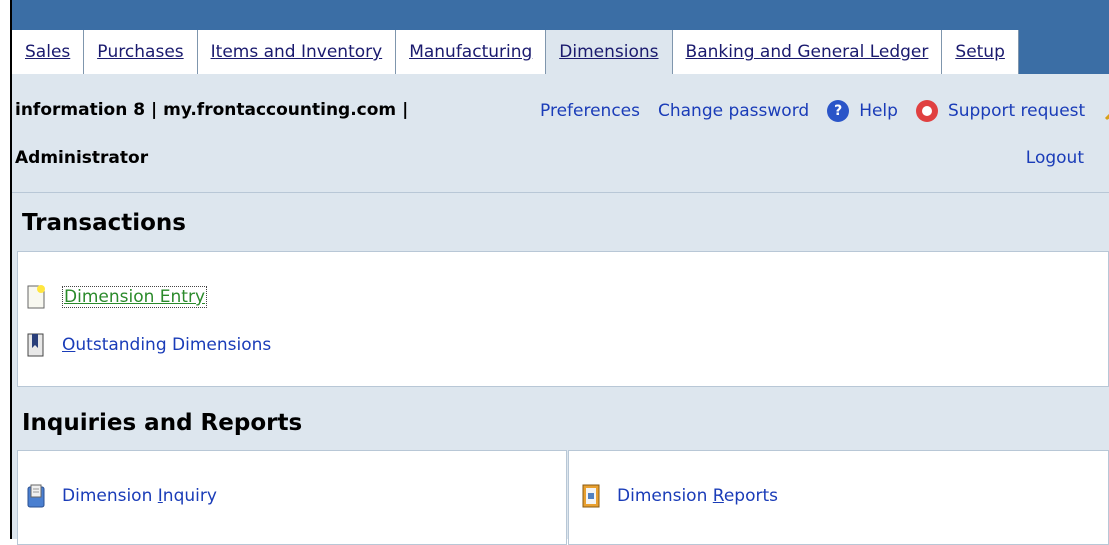  Describe the element at coordinates (53, 52) in the screenshot. I see `tab-label: ales` at that location.